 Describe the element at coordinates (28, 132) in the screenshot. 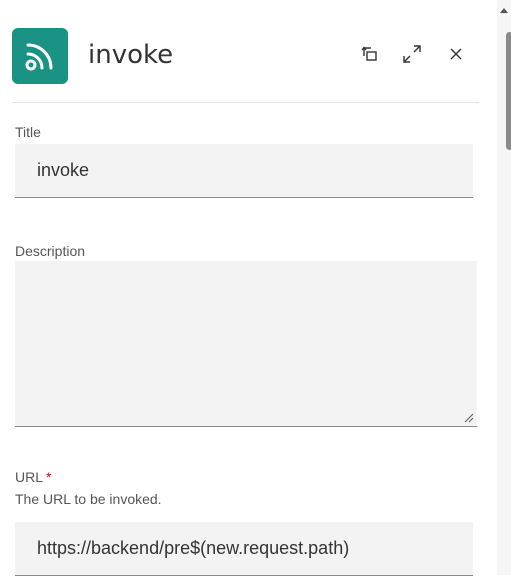

I see `title-label: Title` at that location.